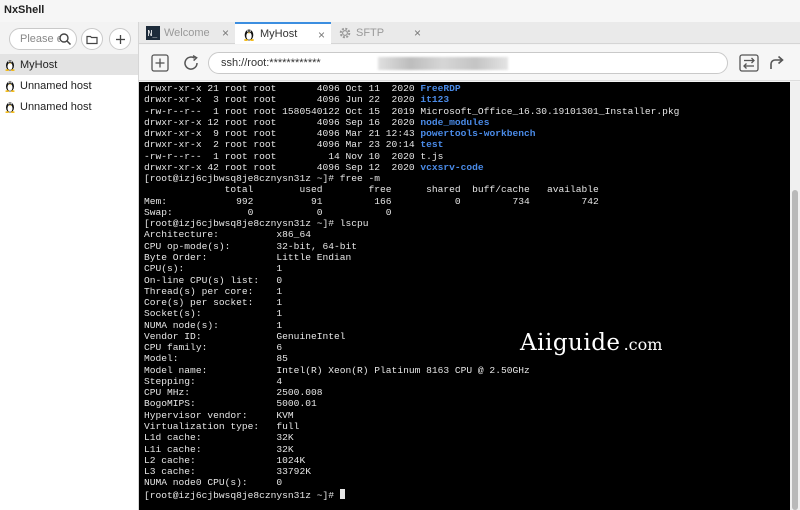 This screenshot has height=510, width=800. What do you see at coordinates (225, 460) in the screenshot?
I see `terminal-text: L2 cache: 1024K` at bounding box center [225, 460].